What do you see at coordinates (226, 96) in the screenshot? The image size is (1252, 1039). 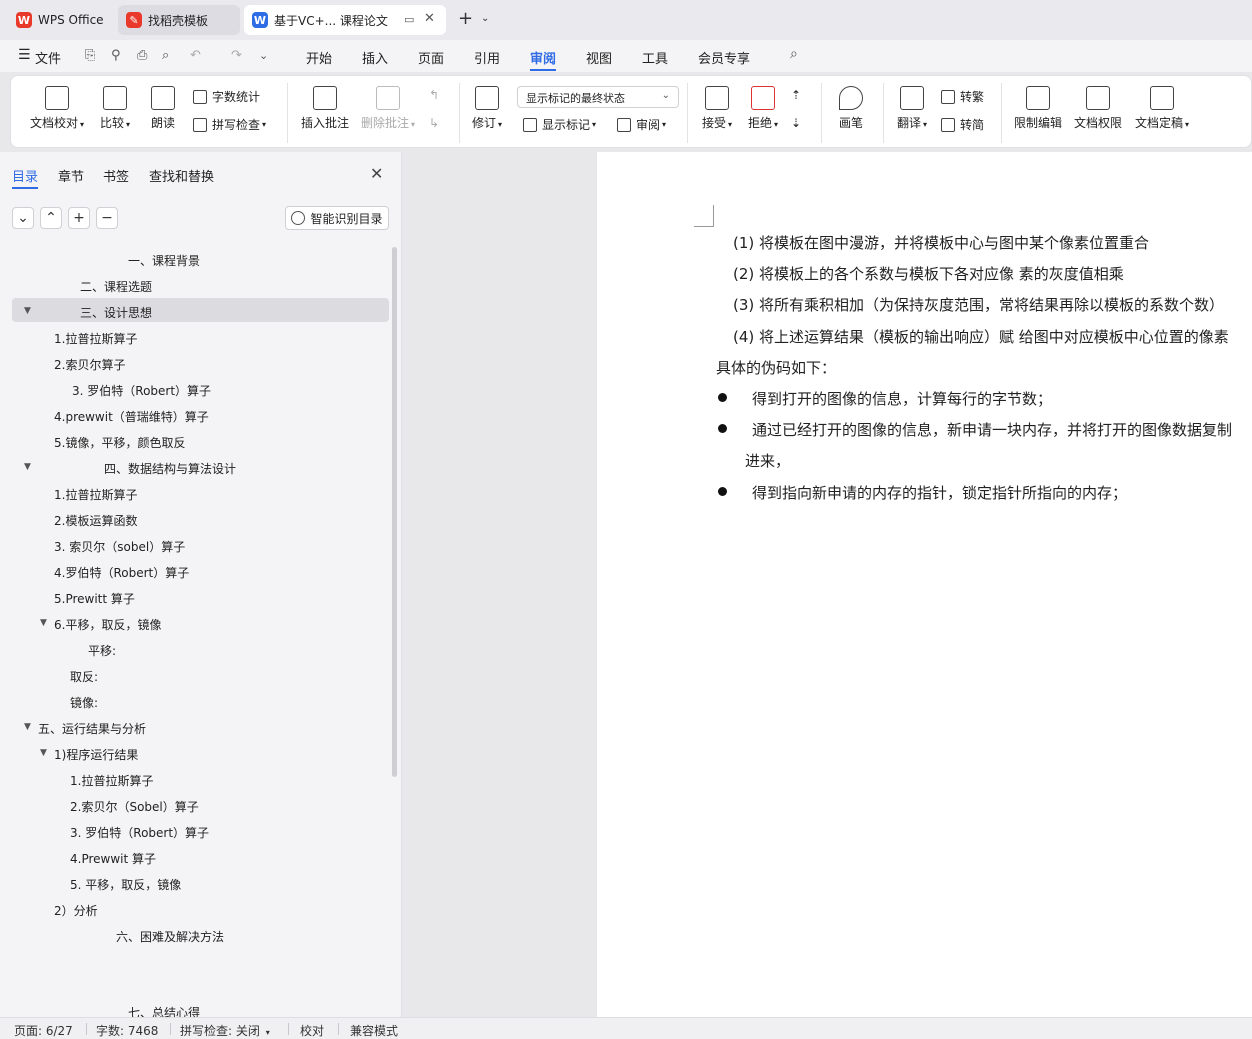 I see `word-count-button: 字数统计` at bounding box center [226, 96].